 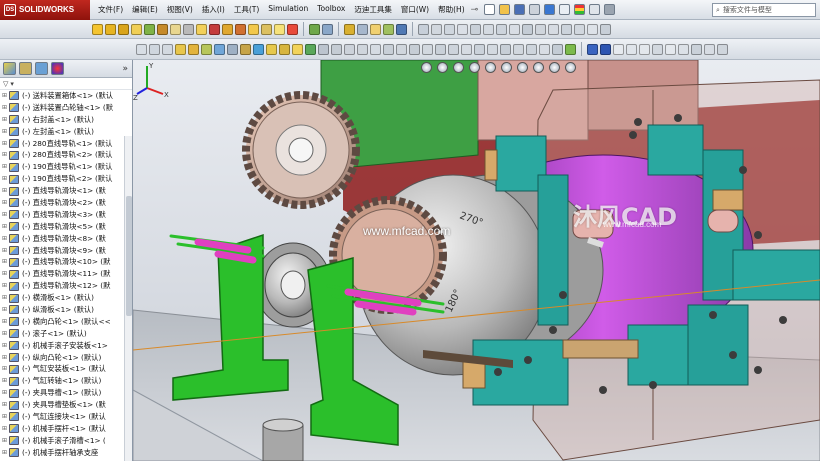 I want to click on bolt-icon, so click(x=427, y=49).